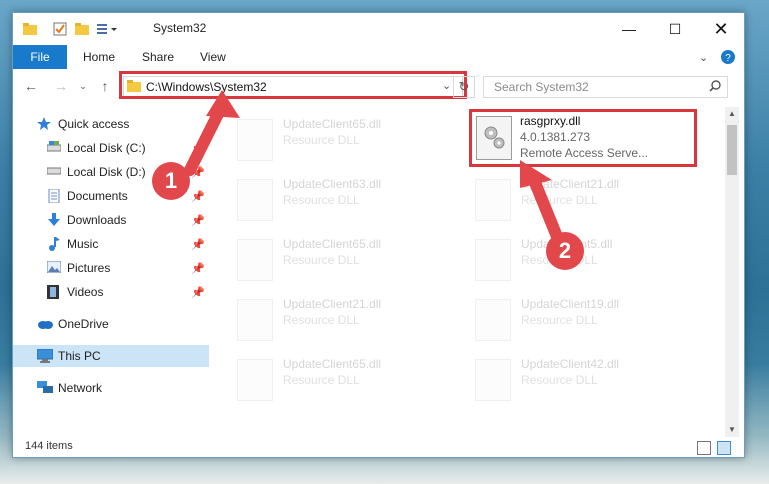 The image size is (769, 484). I want to click on callout-badge-2: 2, so click(565, 251).